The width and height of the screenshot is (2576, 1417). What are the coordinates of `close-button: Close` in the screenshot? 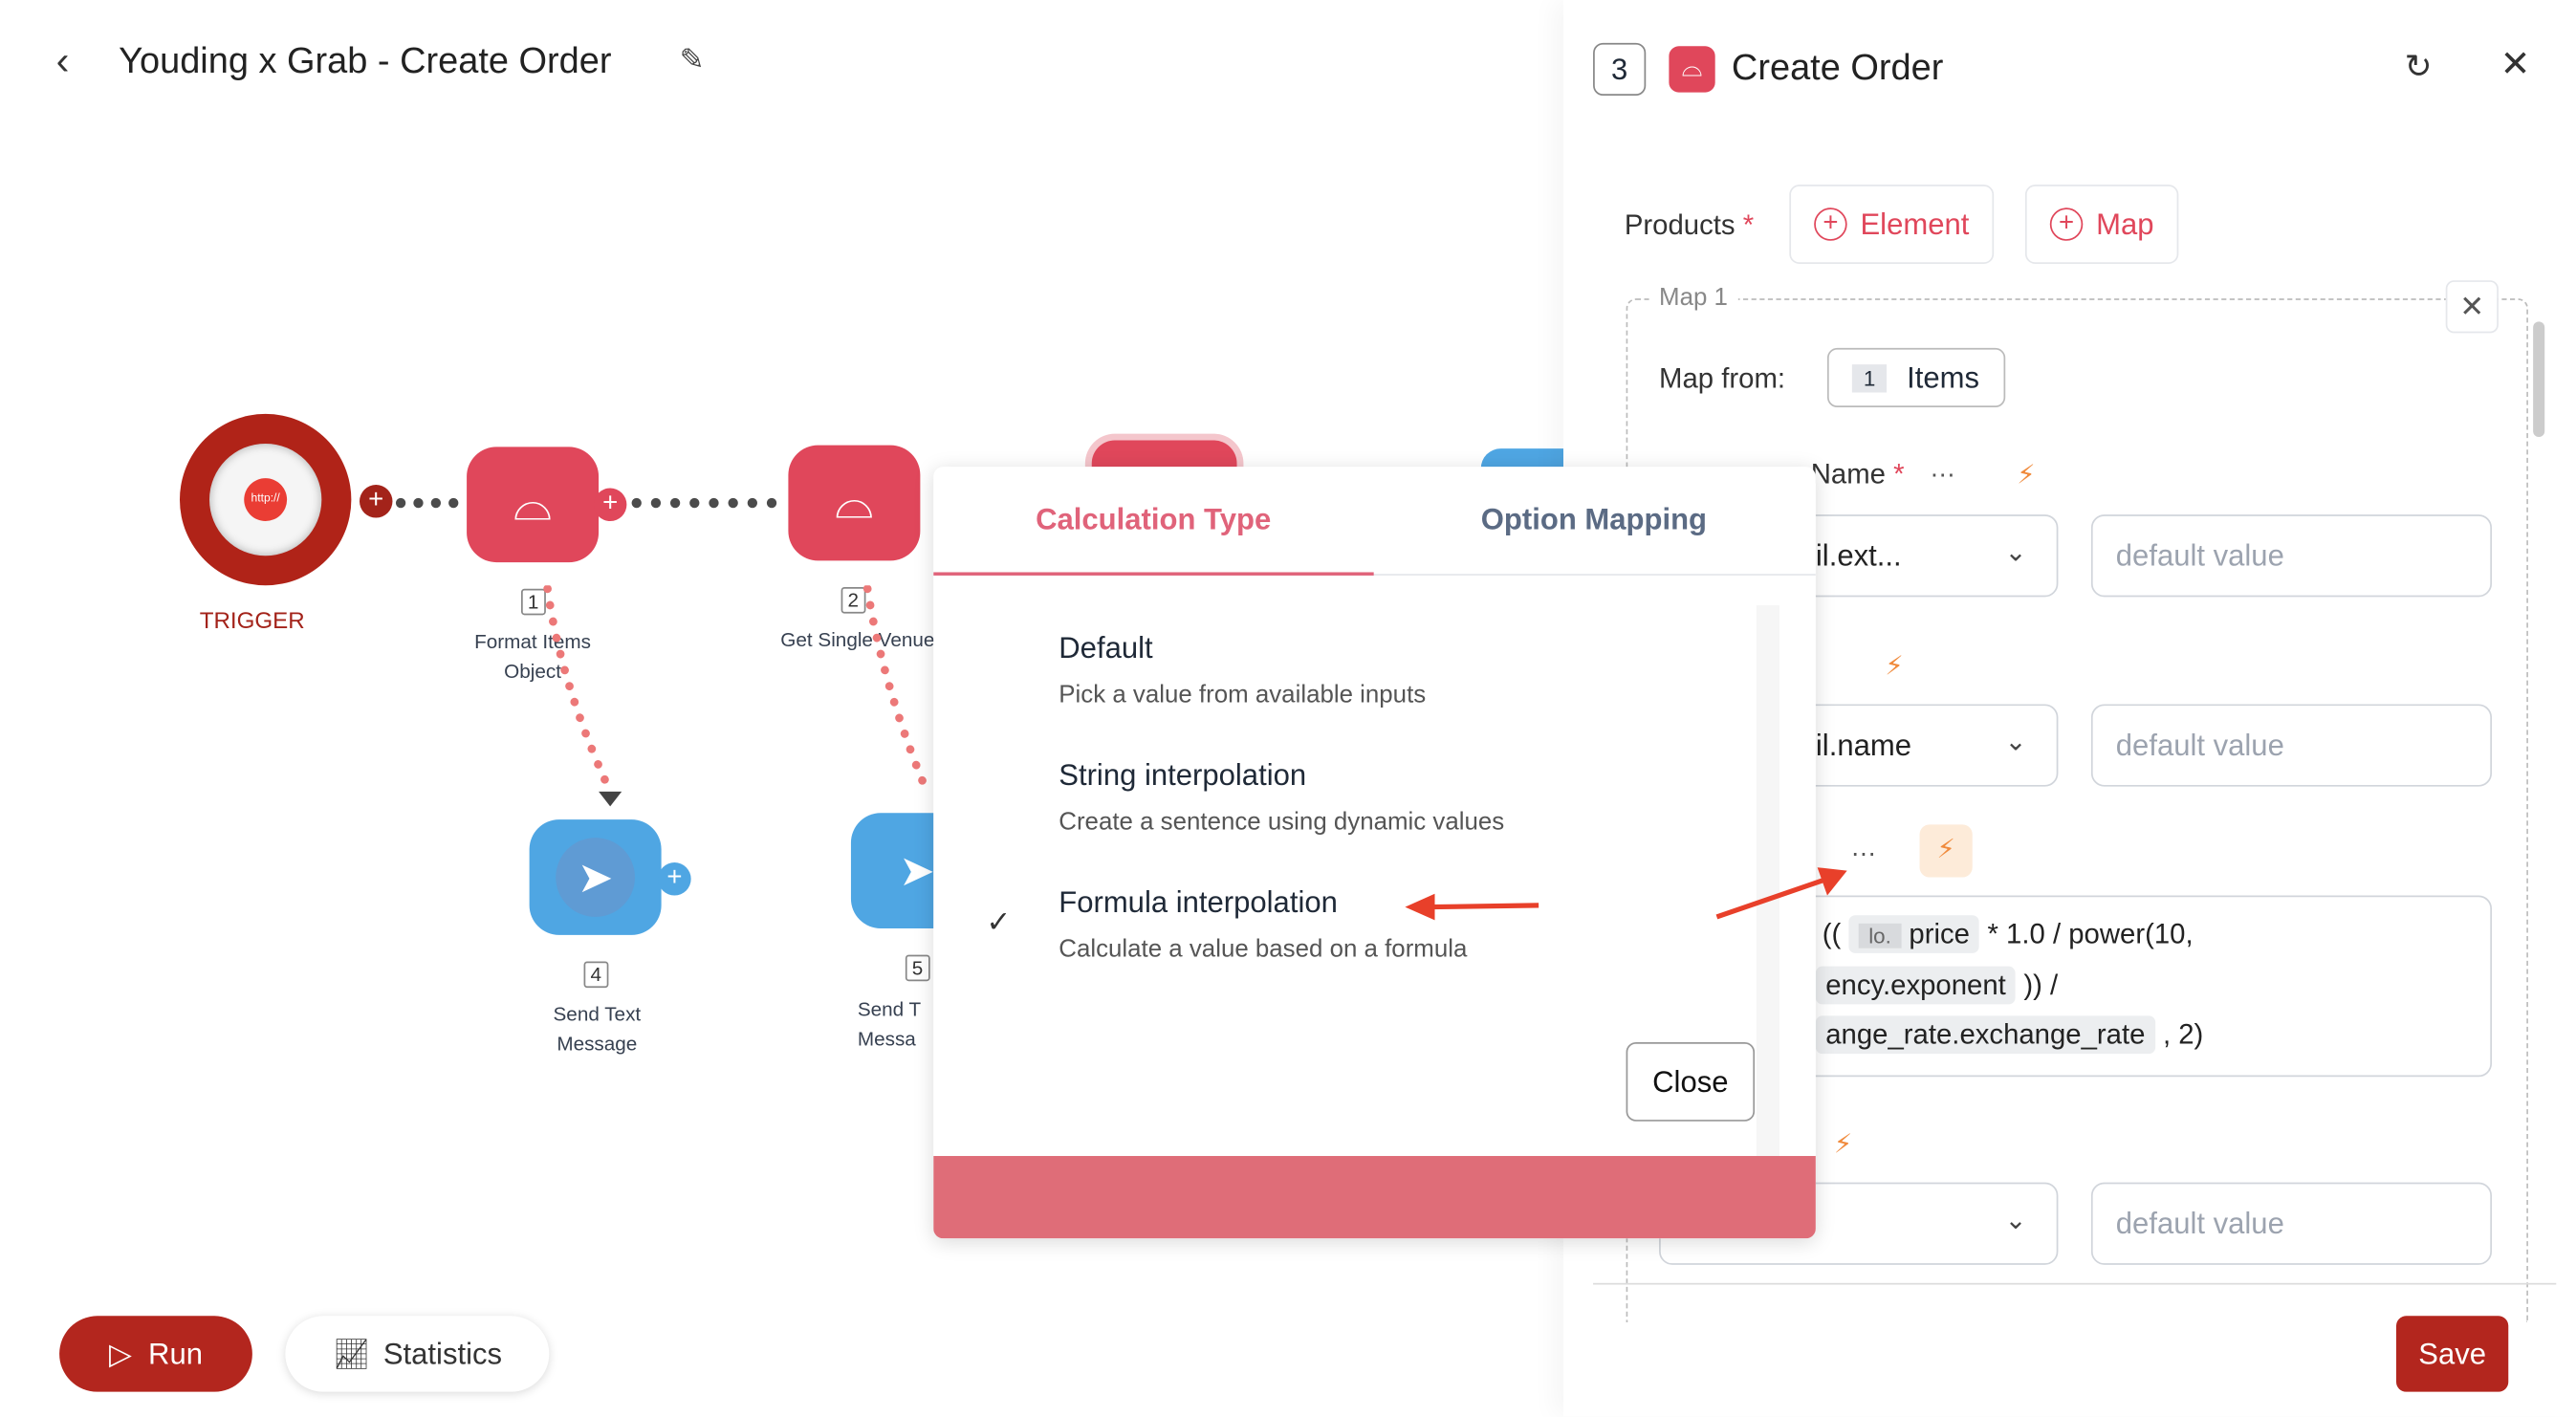 It's located at (1691, 1082).